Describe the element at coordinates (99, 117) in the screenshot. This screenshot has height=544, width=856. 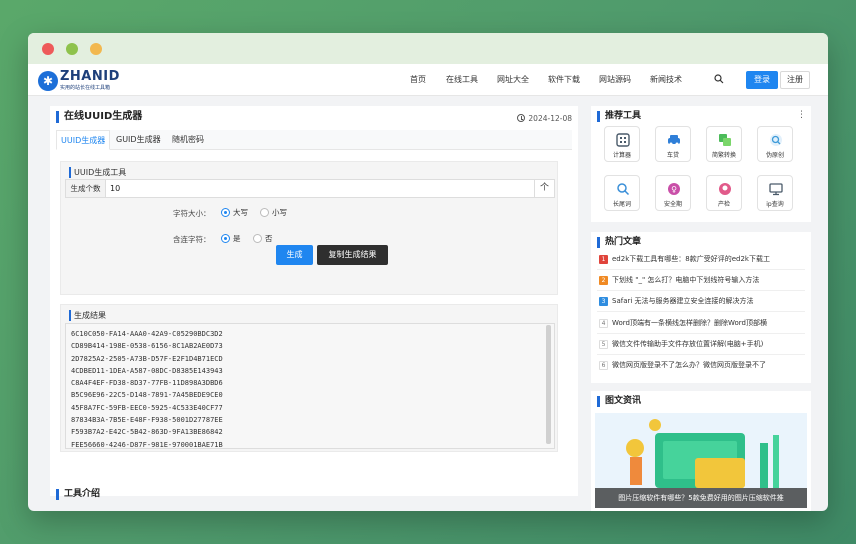
I see `page-title: 在线UUID生成器` at that location.